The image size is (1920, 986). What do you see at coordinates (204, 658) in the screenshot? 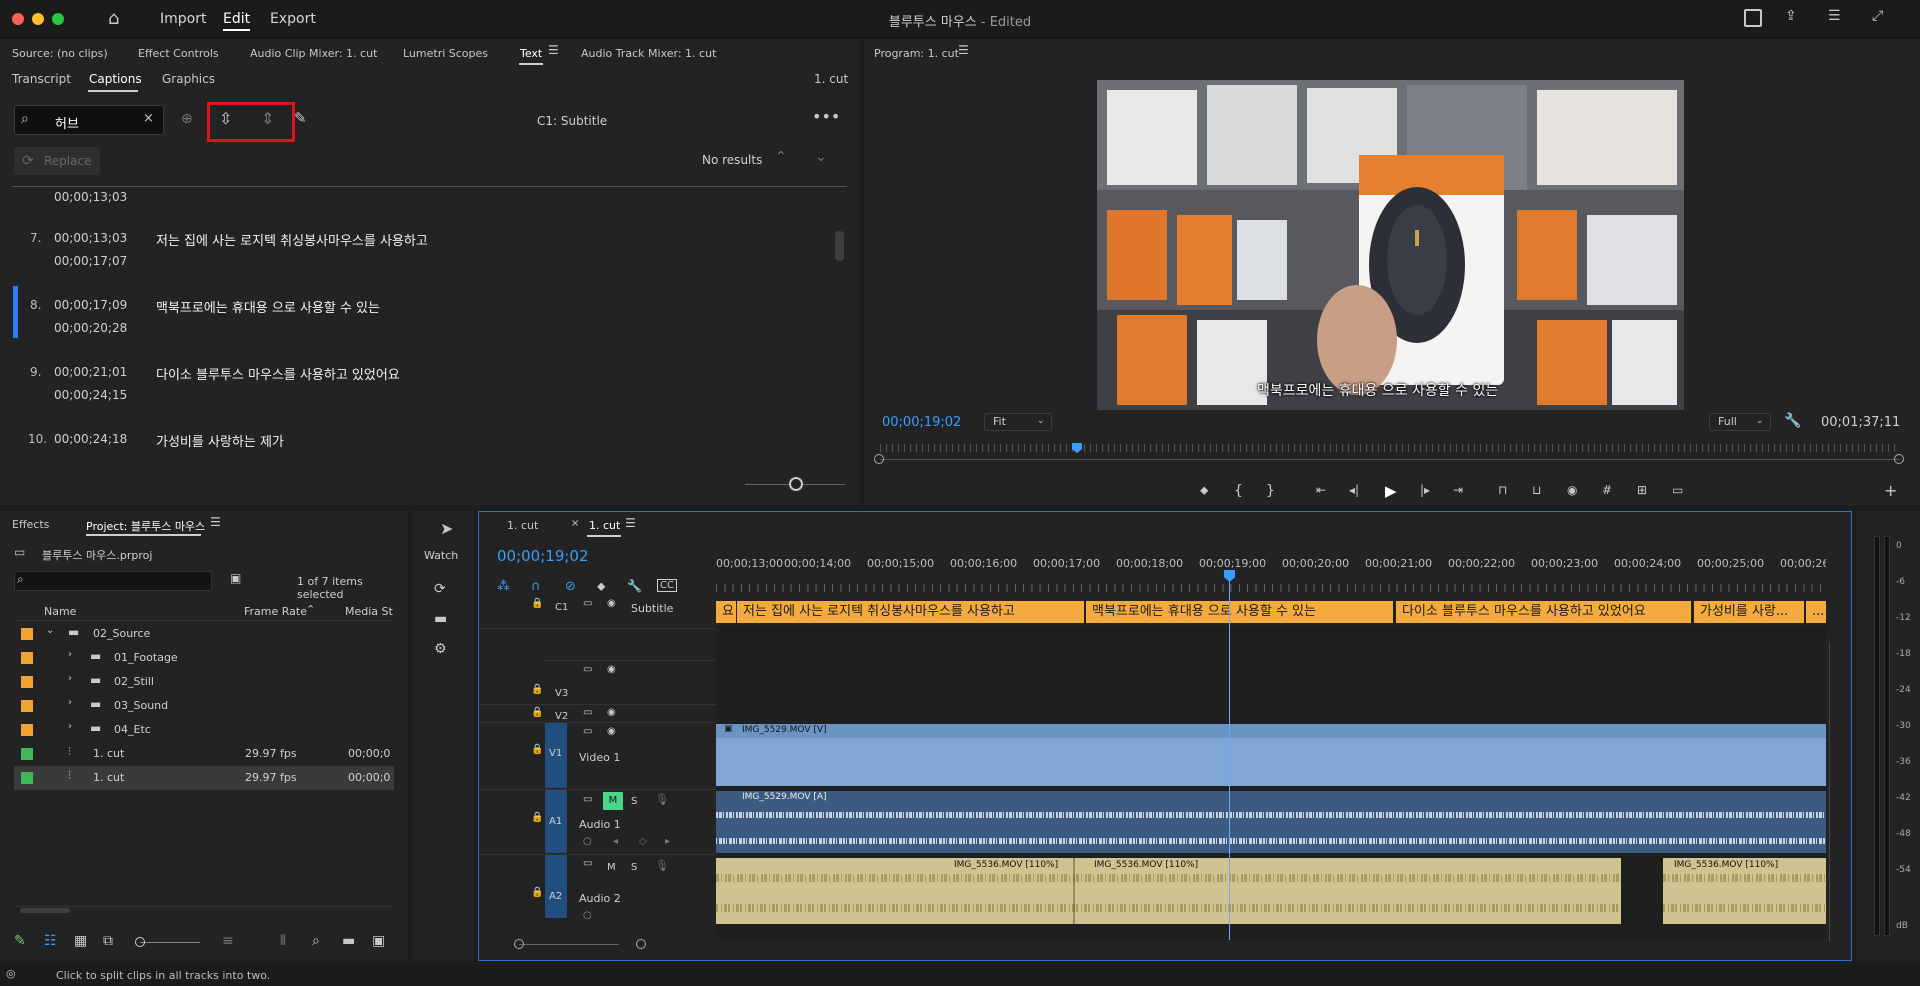
I see `project-item-row: › ▬ 01_Footage` at bounding box center [204, 658].